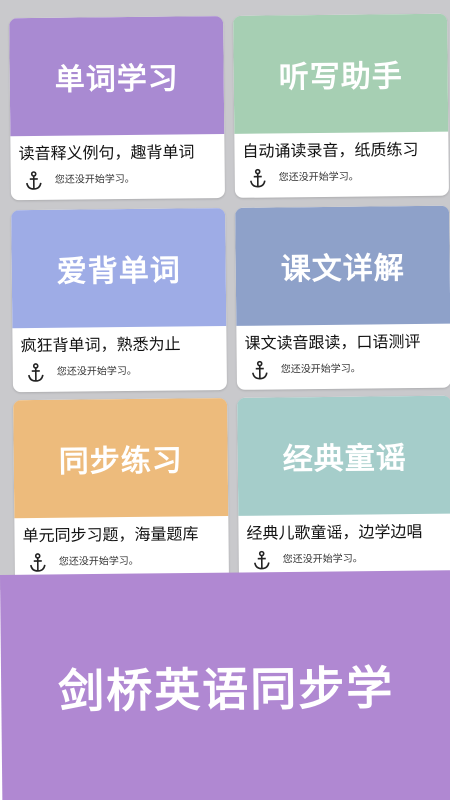  Describe the element at coordinates (106, 153) in the screenshot. I see `card-description: 读音释义例句，趣背单词` at that location.